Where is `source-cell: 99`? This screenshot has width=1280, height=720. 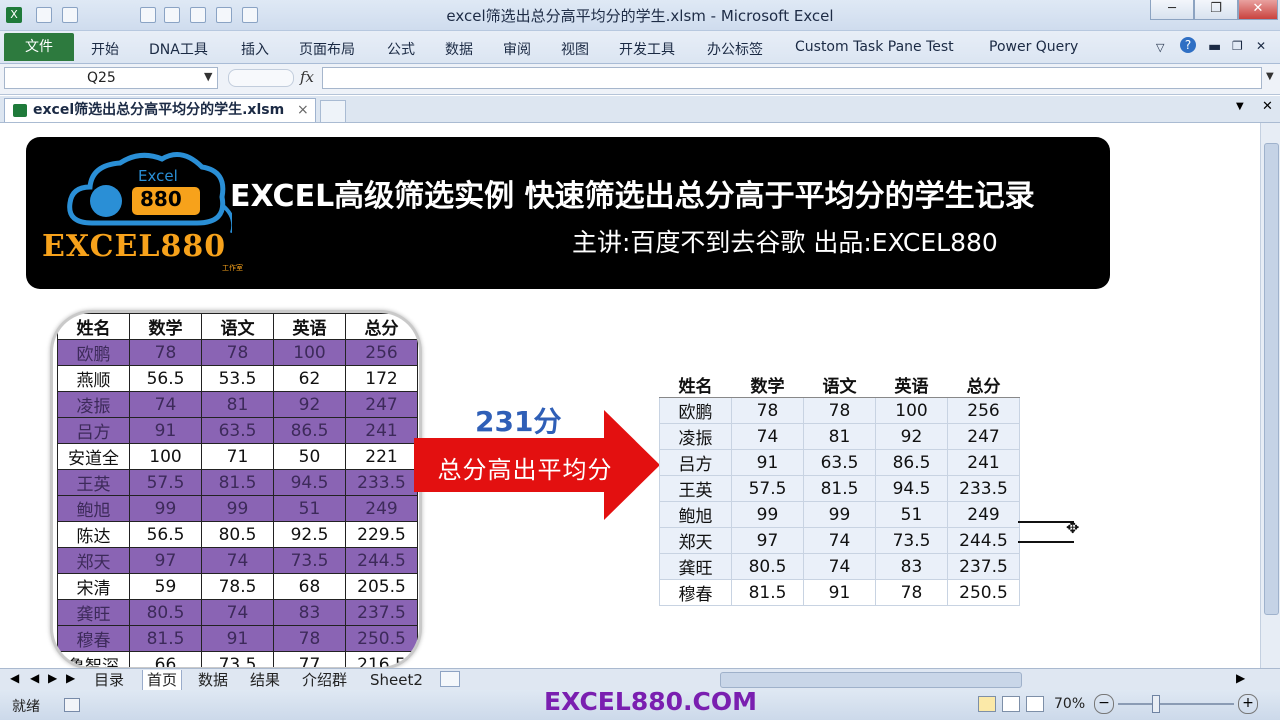 source-cell: 99 is located at coordinates (165, 508).